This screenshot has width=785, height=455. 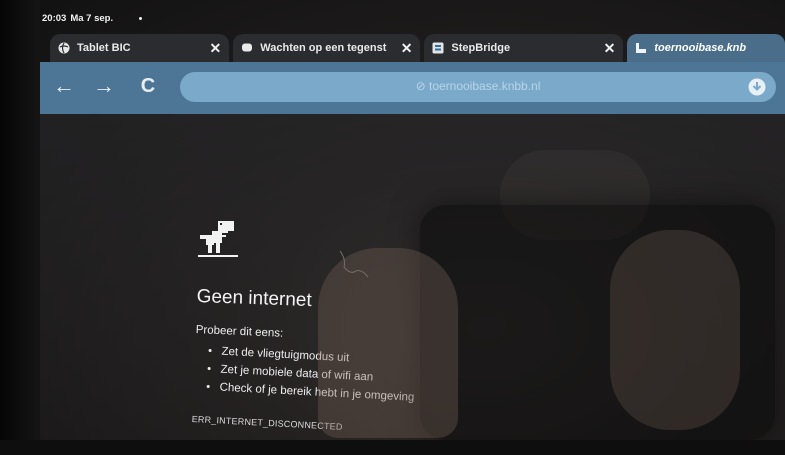 What do you see at coordinates (54, 18) in the screenshot?
I see `status-time: 20:03` at bounding box center [54, 18].